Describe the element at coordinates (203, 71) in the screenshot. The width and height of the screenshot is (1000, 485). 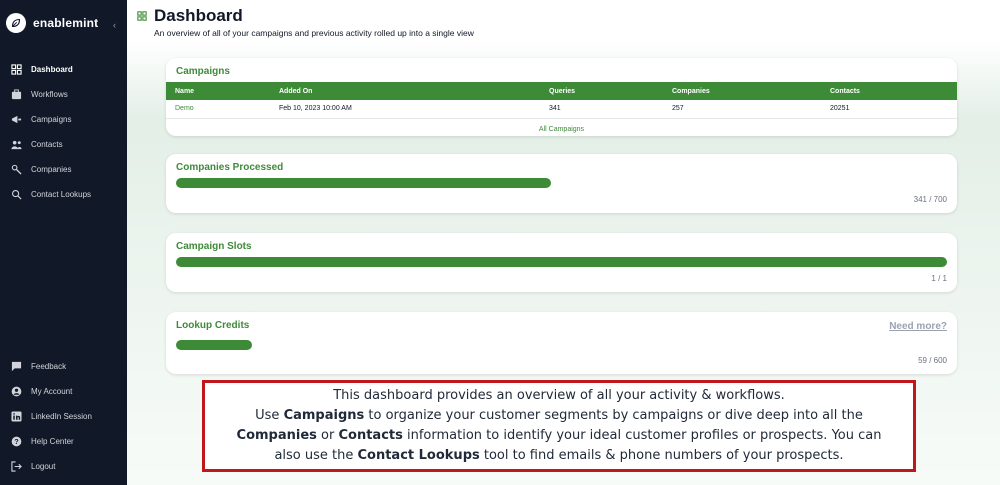
I see `campaigns-card-title: Campaigns` at that location.